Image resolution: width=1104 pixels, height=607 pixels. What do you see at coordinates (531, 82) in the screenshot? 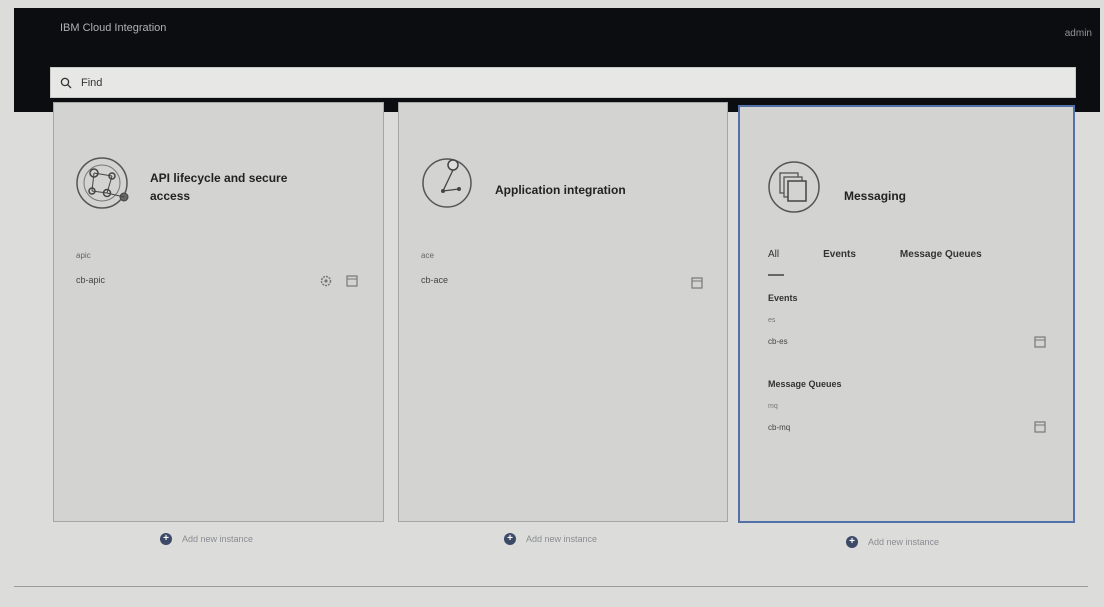
I see `search-input` at bounding box center [531, 82].